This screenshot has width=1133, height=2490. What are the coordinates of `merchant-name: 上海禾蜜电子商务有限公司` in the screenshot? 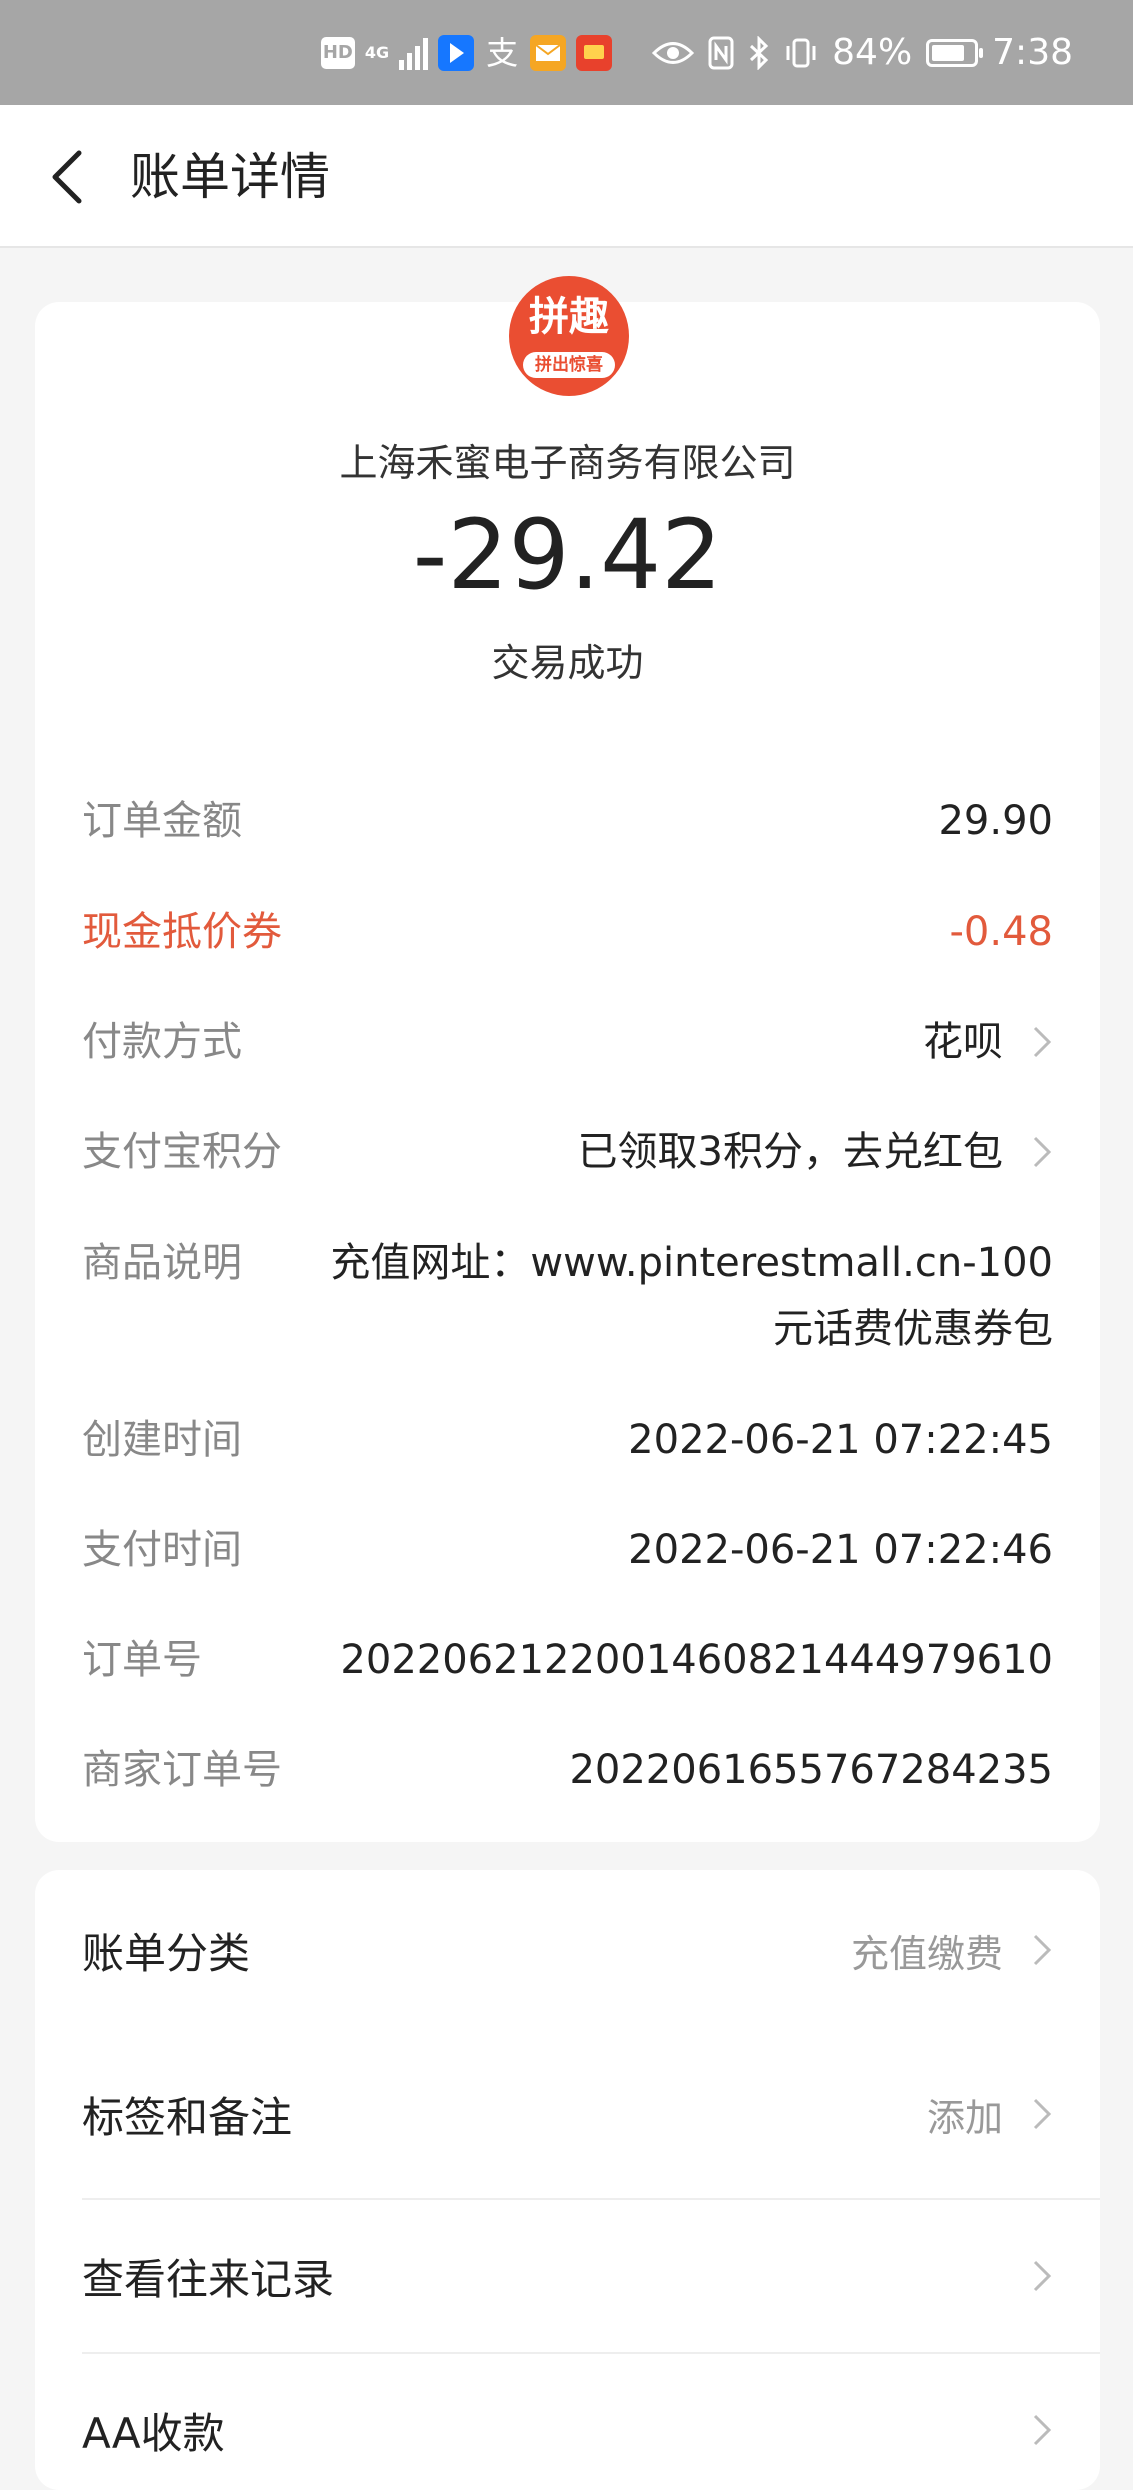 It's located at (567, 463).